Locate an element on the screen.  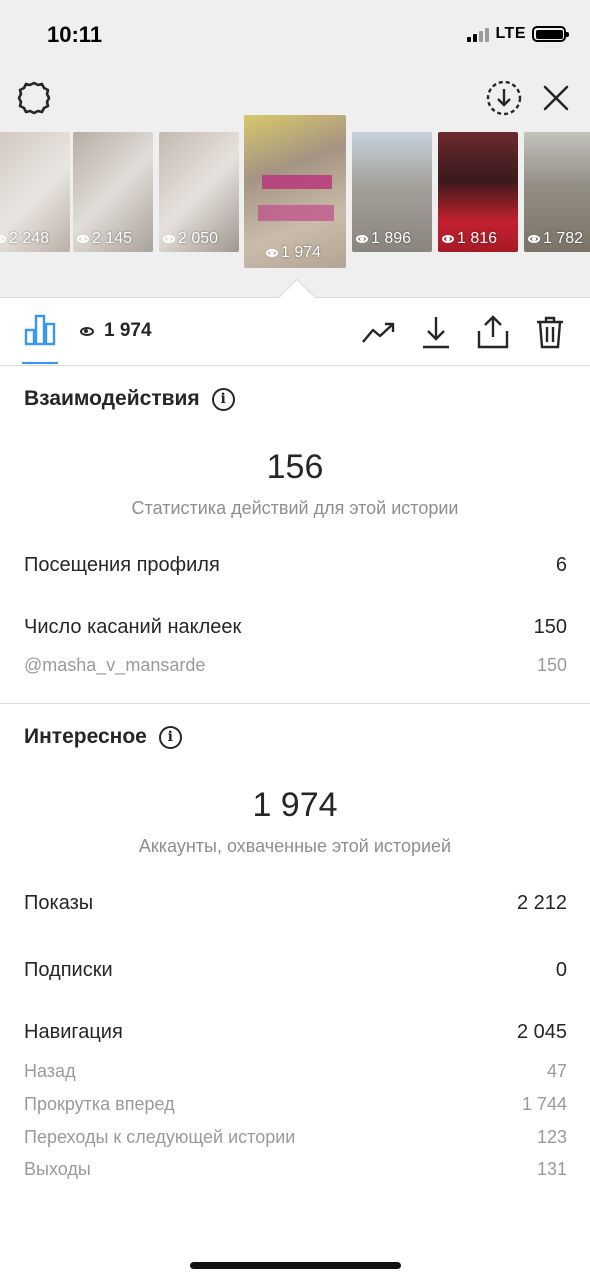
viewers-count: 1 974 is located at coordinates (128, 330).